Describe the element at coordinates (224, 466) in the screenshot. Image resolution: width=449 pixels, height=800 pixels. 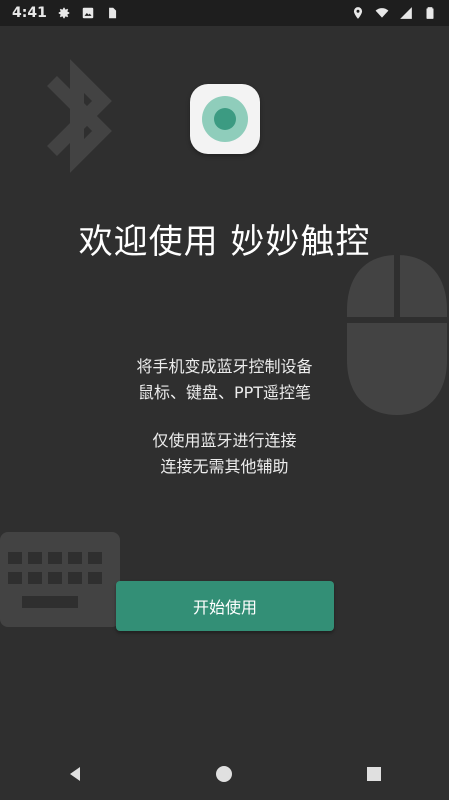
I see `description-line: 连接无需其他辅助` at that location.